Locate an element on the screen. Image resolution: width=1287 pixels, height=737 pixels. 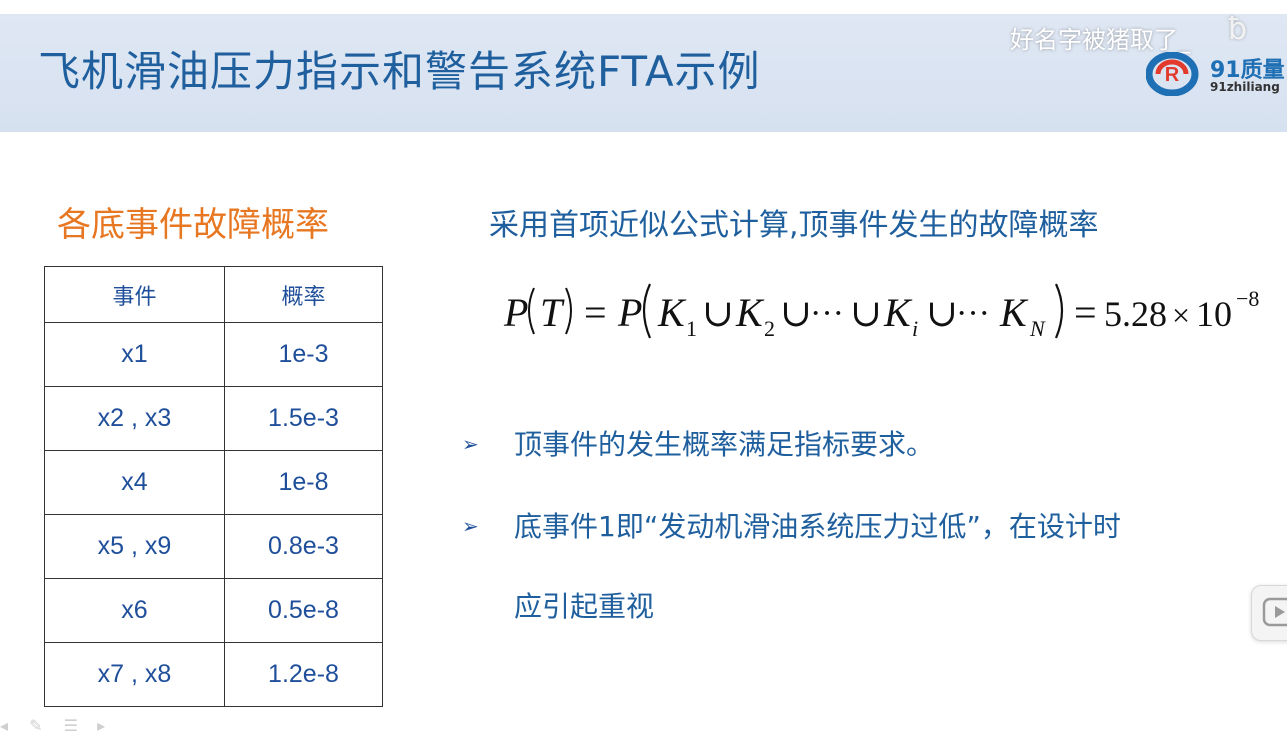
formula-t: T is located at coordinates (552, 312).